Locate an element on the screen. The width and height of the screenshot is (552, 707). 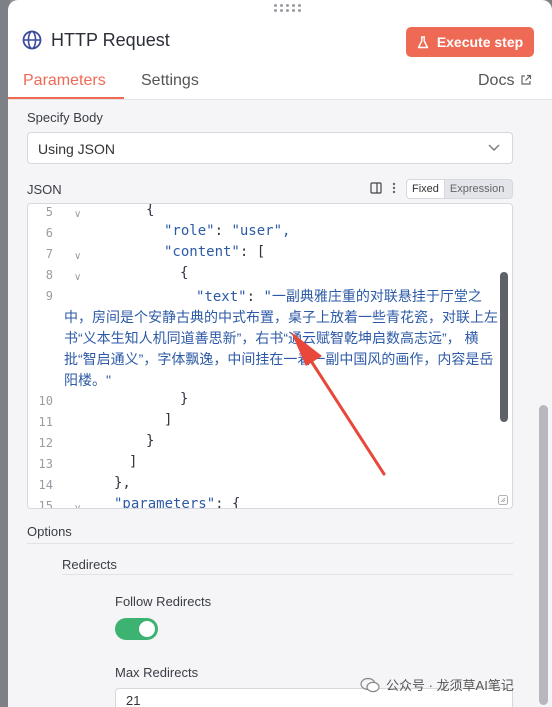
specify-body-select: Using JSON is located at coordinates (270, 148).